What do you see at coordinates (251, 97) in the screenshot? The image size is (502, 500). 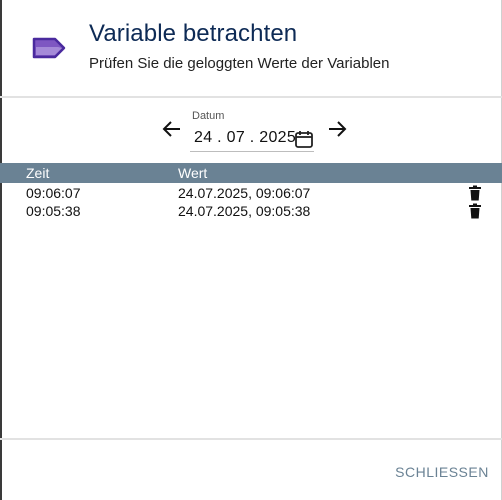 I see `header-divider` at bounding box center [251, 97].